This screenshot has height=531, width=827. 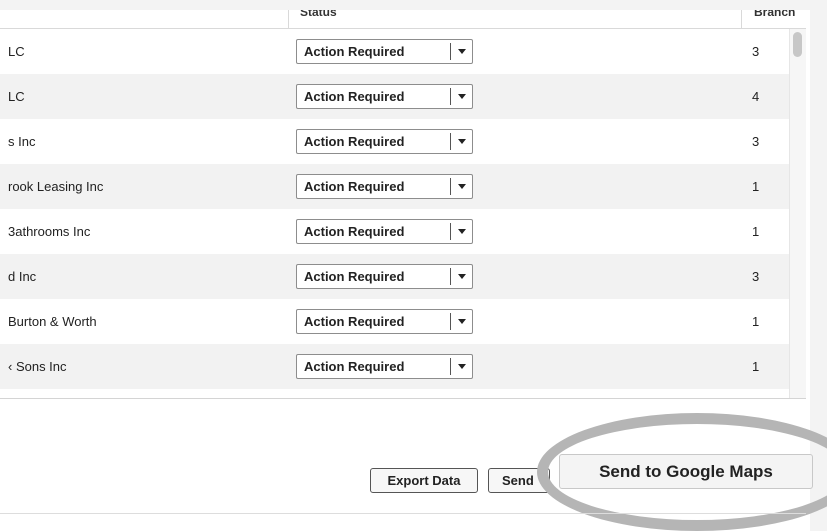 What do you see at coordinates (56, 186) in the screenshot?
I see `company-name: rook Leasing Inc` at bounding box center [56, 186].